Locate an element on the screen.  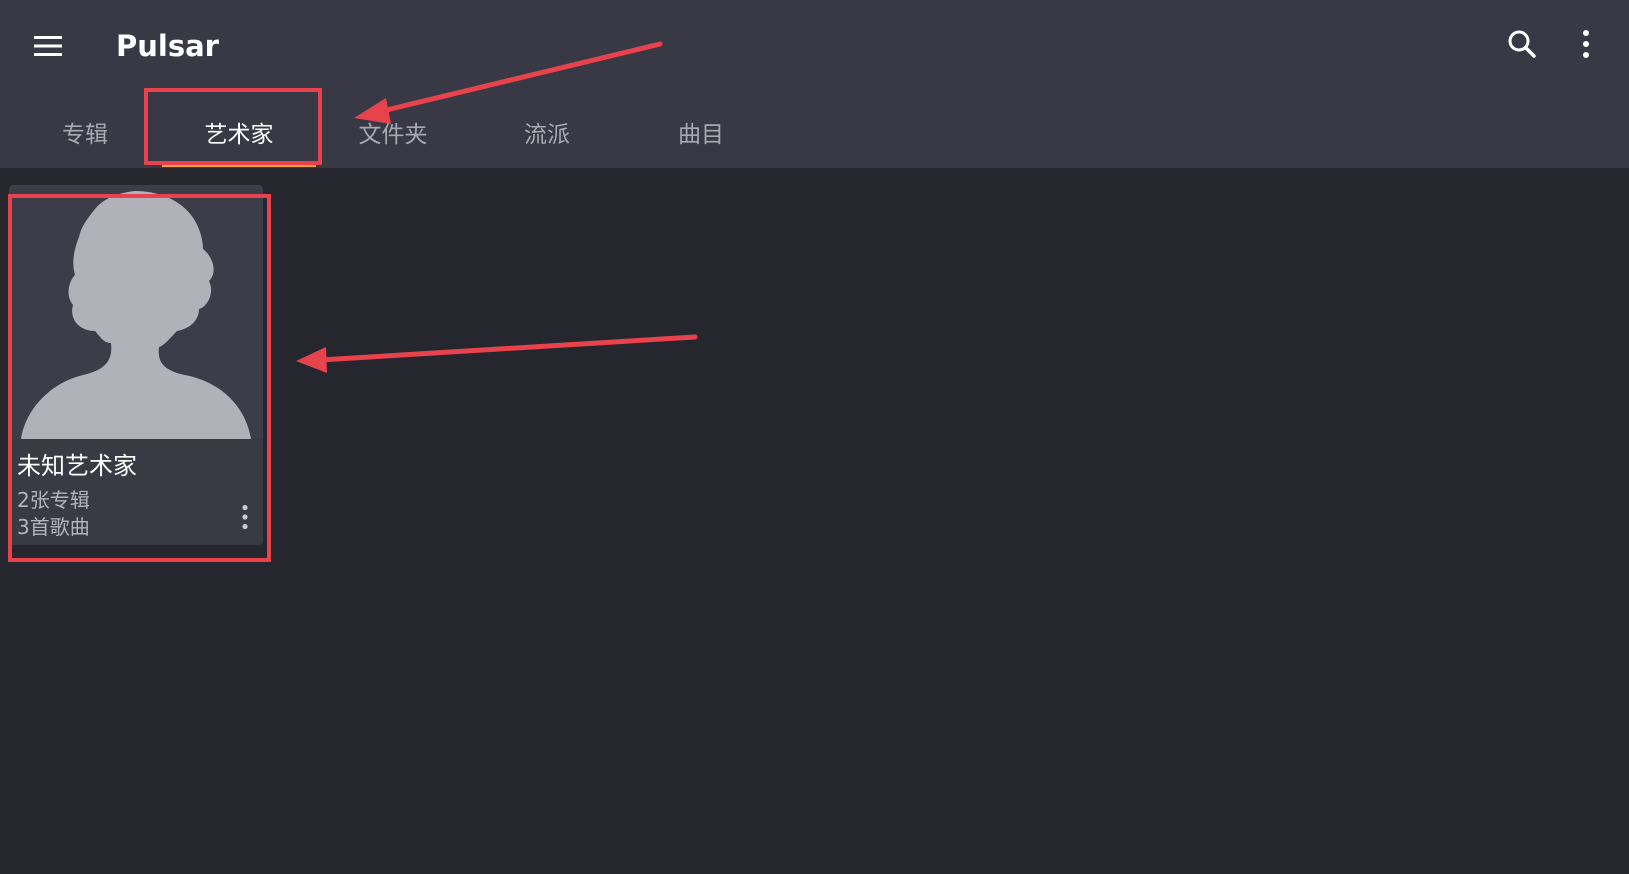
search-icon is located at coordinates (1522, 44).